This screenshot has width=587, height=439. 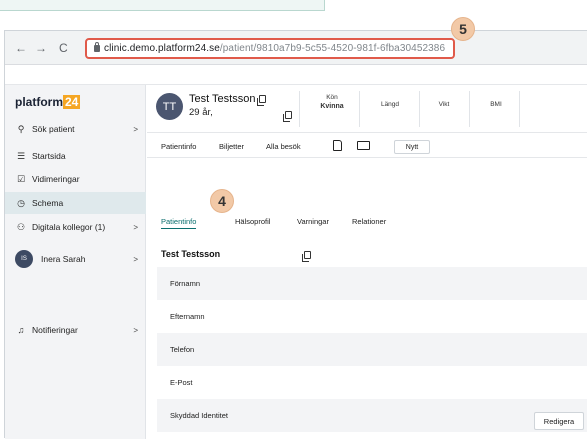 I want to click on video-icon, so click(x=363, y=145).